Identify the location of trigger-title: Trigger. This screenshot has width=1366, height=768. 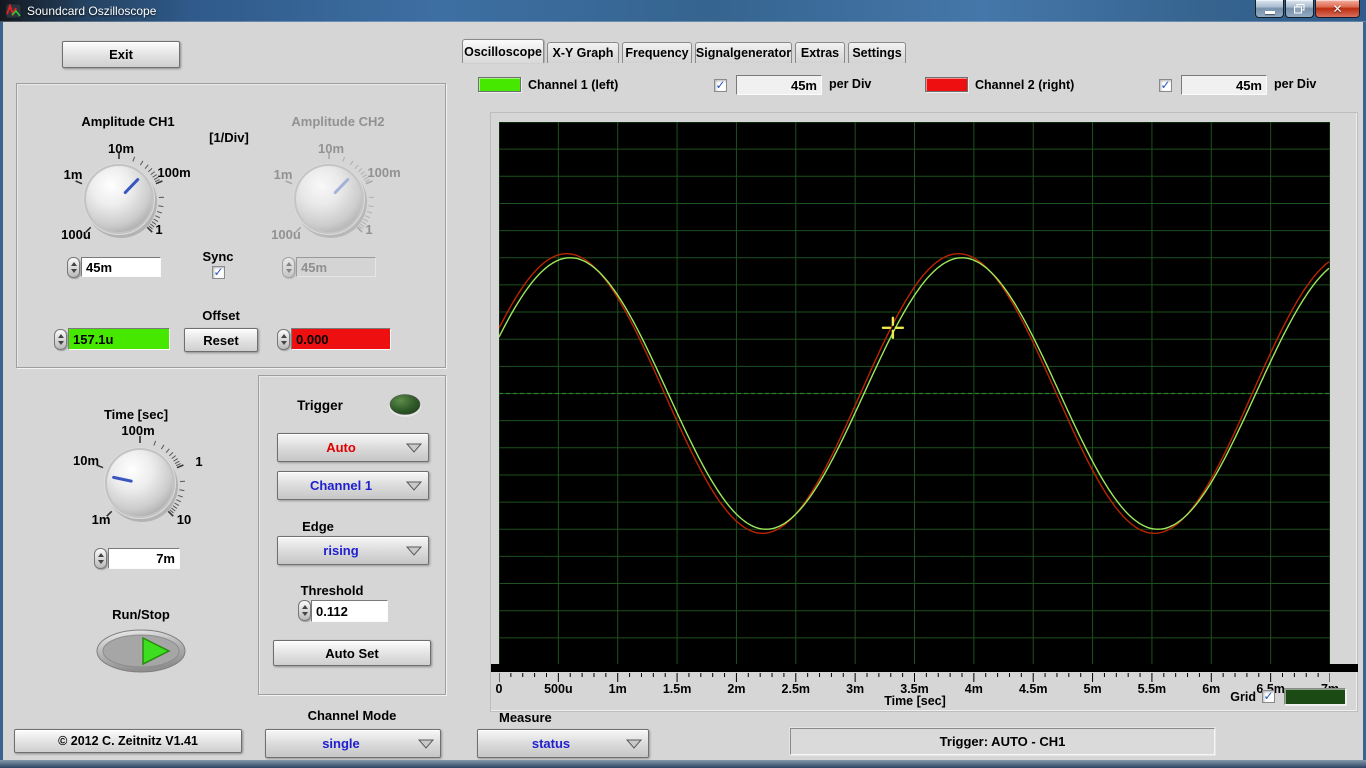
(320, 405).